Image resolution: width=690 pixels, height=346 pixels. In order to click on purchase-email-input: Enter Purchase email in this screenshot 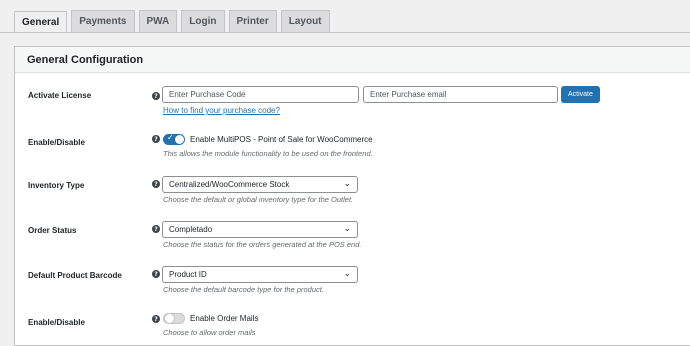, I will do `click(460, 94)`.